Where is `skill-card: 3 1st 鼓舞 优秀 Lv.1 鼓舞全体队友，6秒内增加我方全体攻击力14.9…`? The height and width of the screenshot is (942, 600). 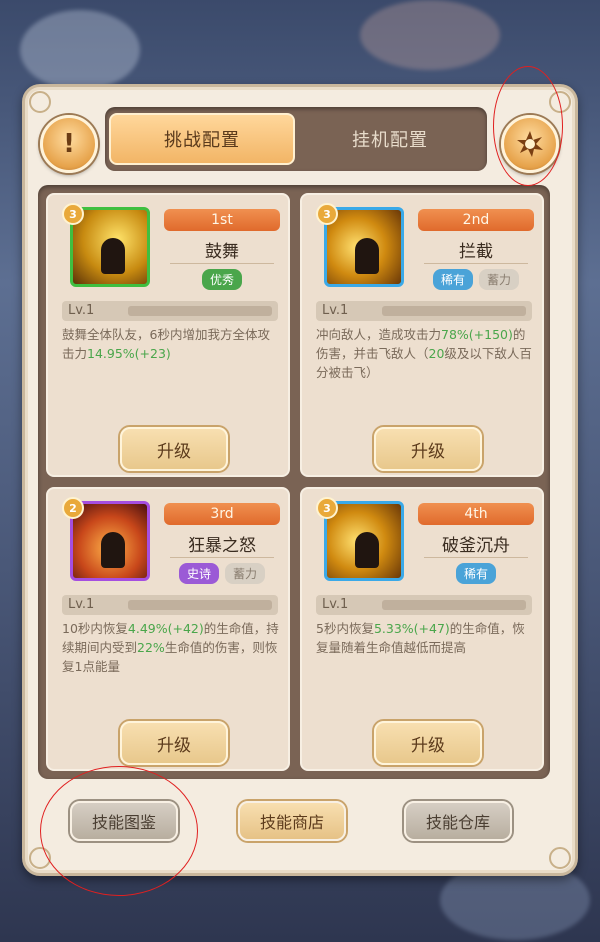 skill-card: 3 1st 鼓舞 优秀 Lv.1 鼓舞全体队友，6秒内增加我方全体攻击力14.9… is located at coordinates (168, 335).